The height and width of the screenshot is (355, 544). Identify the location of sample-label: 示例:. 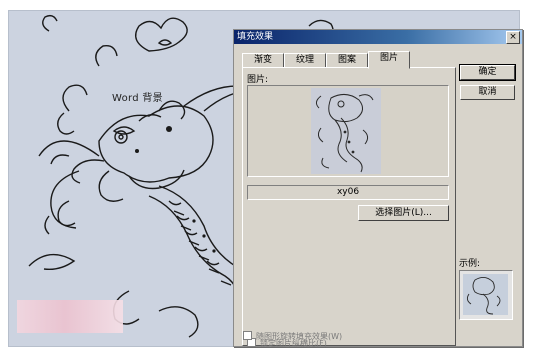
(470, 264).